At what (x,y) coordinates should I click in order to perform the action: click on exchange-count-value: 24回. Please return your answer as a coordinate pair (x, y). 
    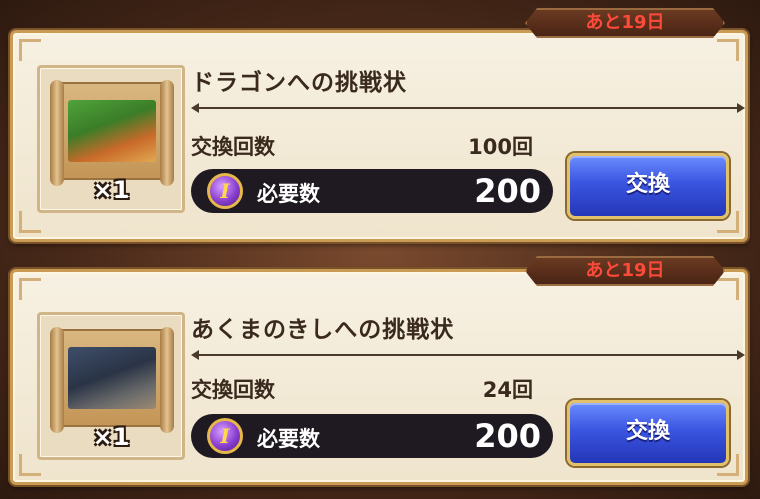
    Looking at the image, I should click on (507, 390).